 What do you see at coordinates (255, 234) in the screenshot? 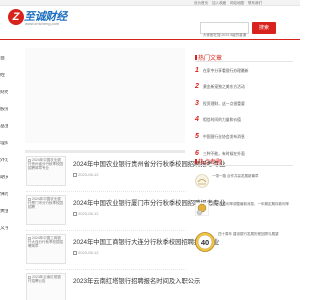
I see `topic-text: 四十周年 建设银行发展历程回顾与展望` at bounding box center [255, 234].